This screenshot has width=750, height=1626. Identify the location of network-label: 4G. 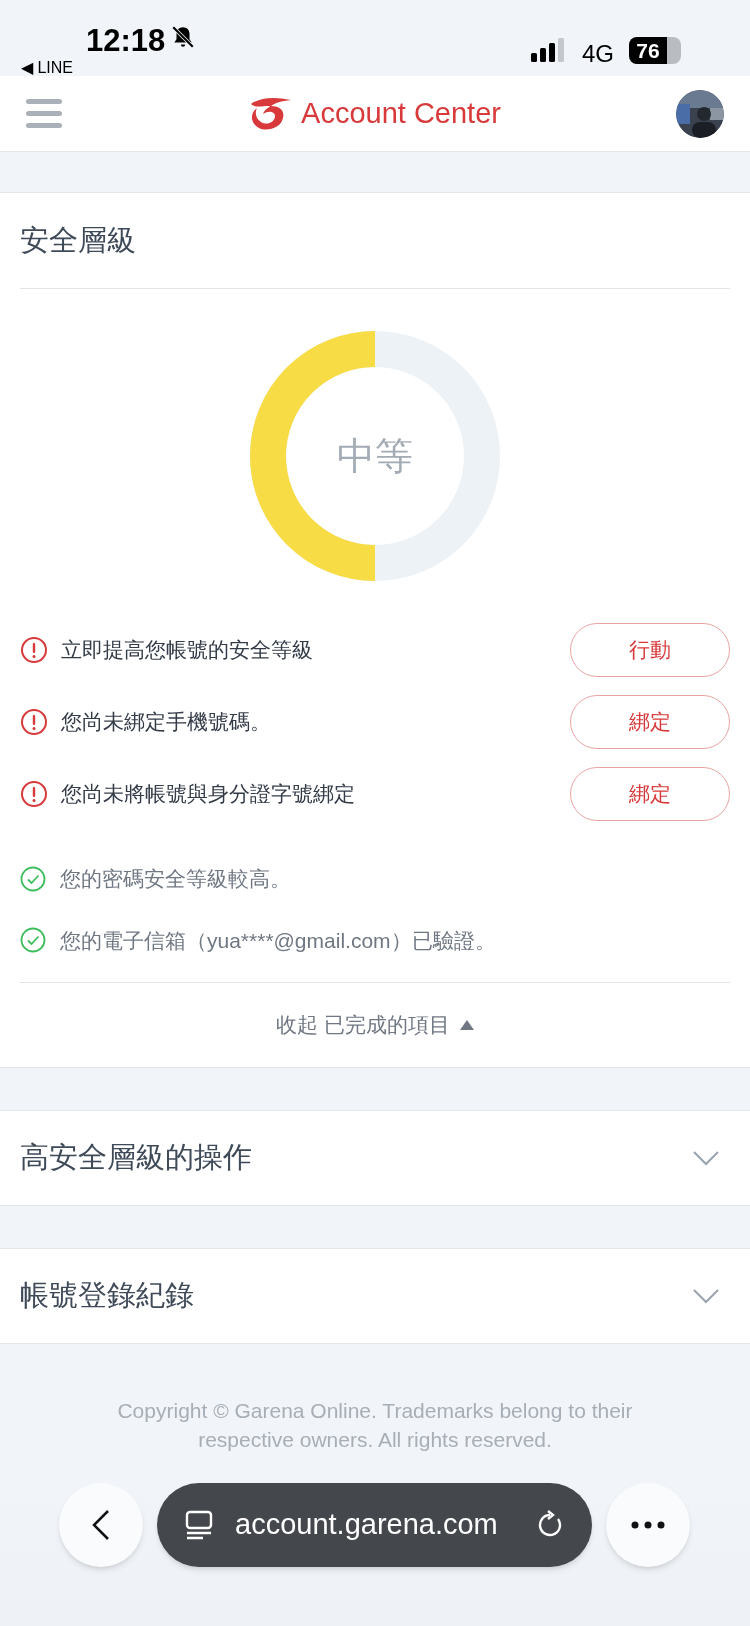
(598, 54).